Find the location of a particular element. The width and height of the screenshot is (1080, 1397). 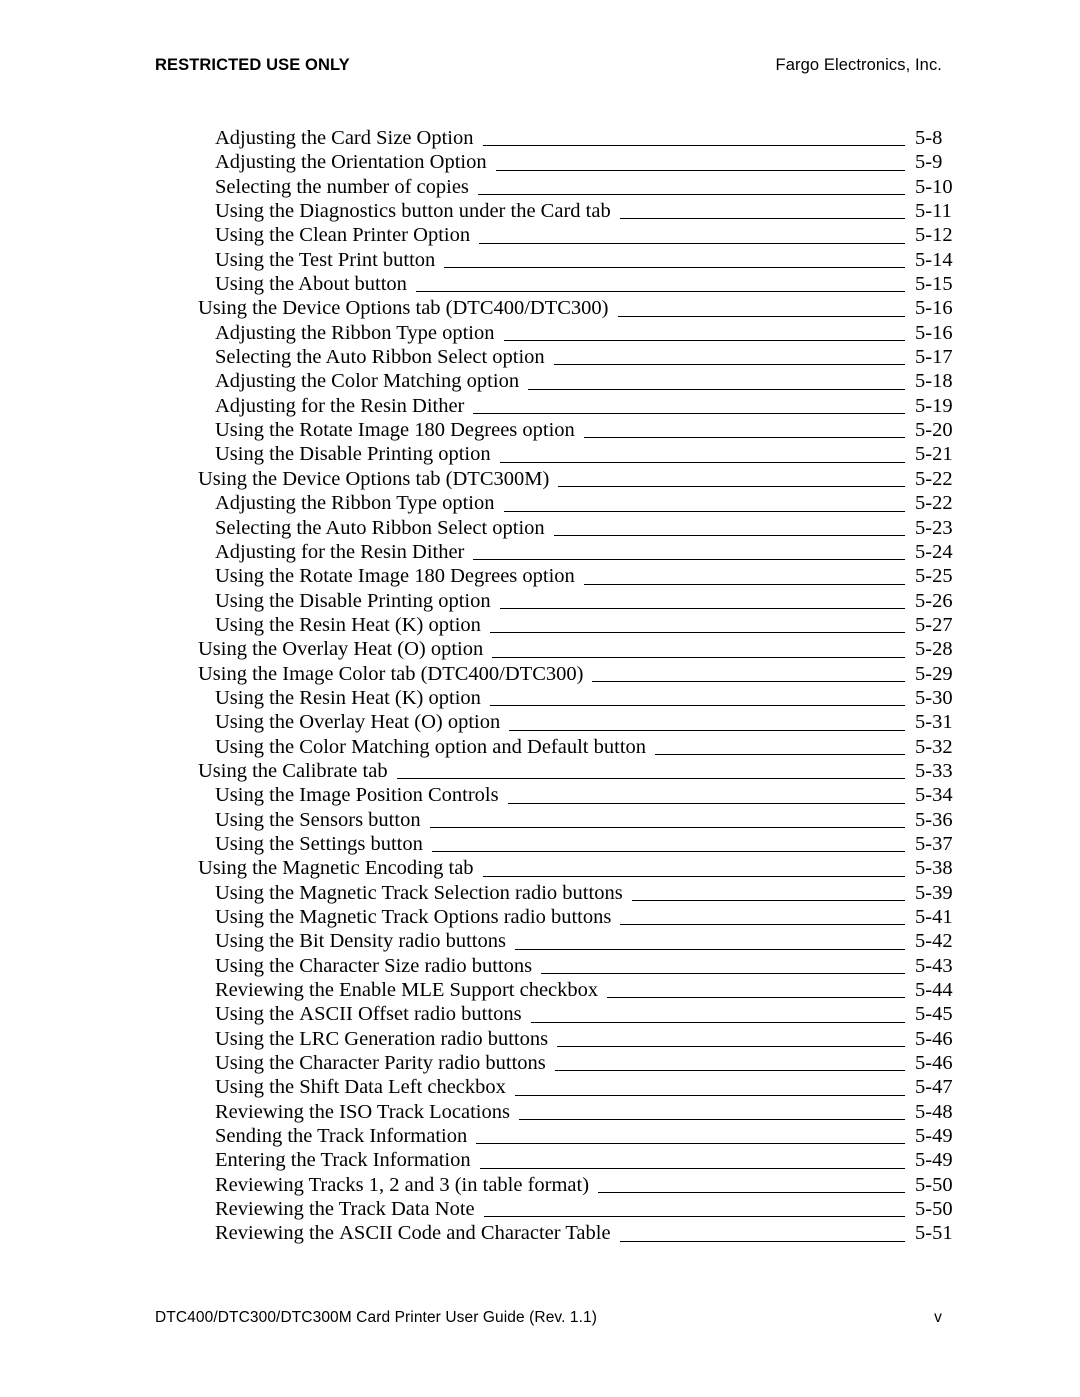

toc-entry: Reviewing the ISO Track Locations 5-48 is located at coordinates (540, 1112).